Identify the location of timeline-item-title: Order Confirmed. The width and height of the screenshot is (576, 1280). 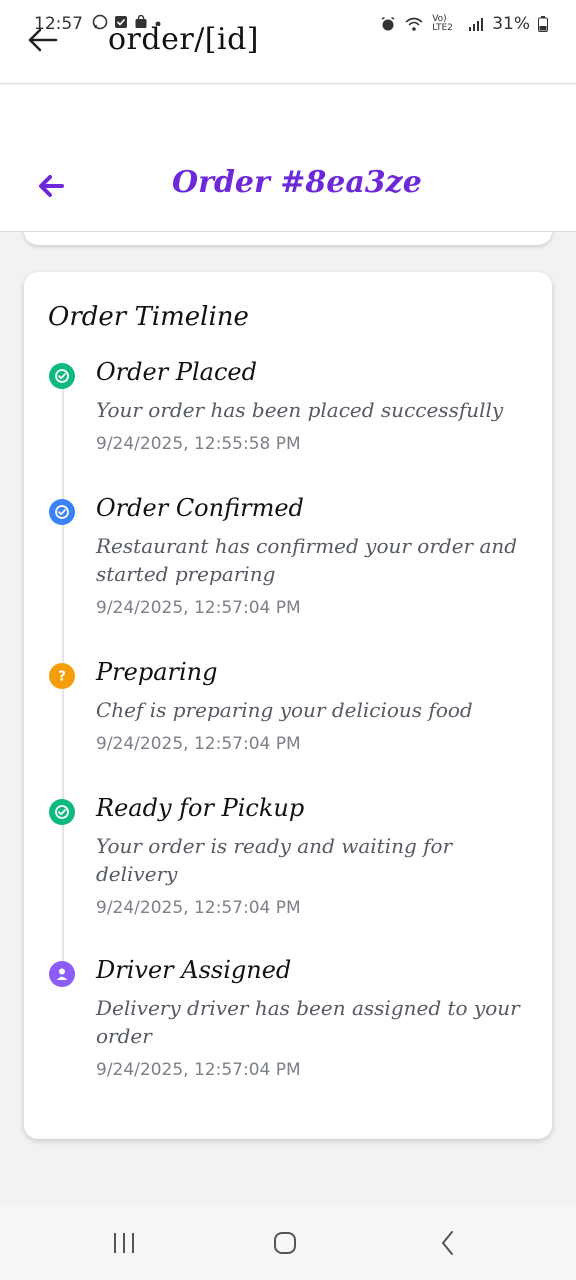
(200, 508).